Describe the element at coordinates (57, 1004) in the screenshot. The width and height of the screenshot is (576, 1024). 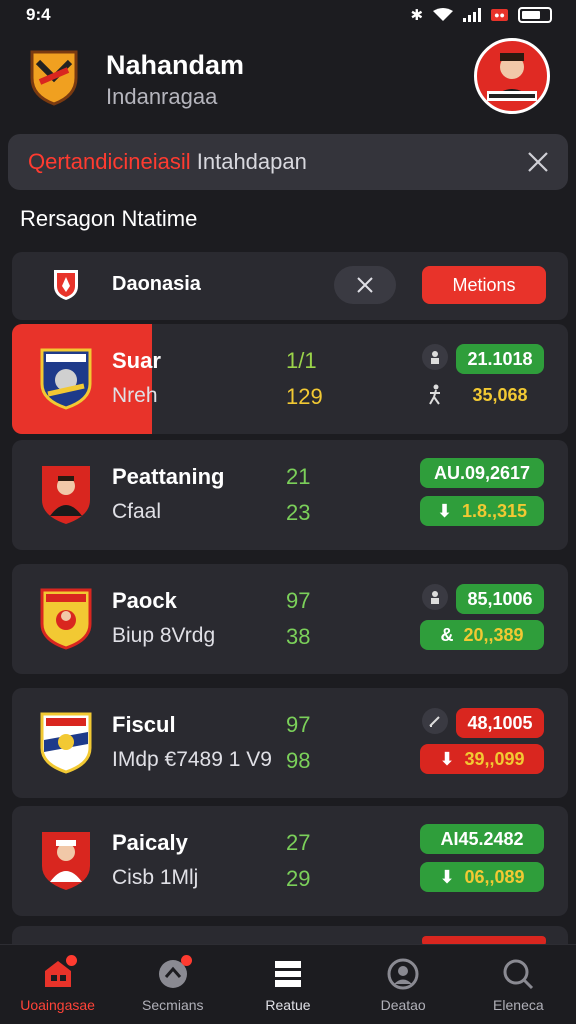
I see `nav-label: Uoaingasae` at that location.